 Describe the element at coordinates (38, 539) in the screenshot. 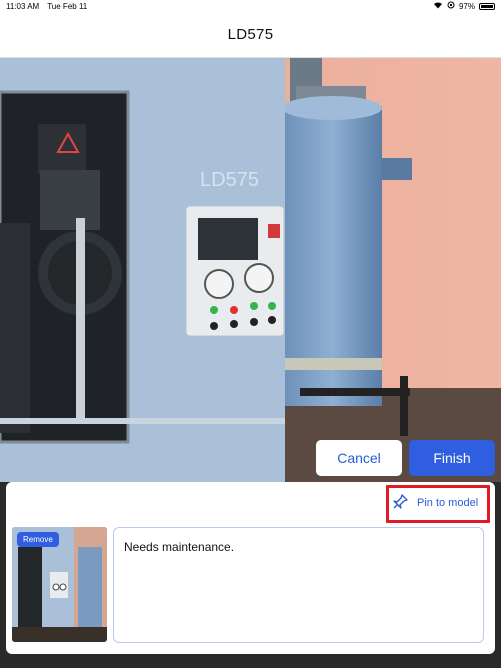

I see `remove-button: Remove` at that location.